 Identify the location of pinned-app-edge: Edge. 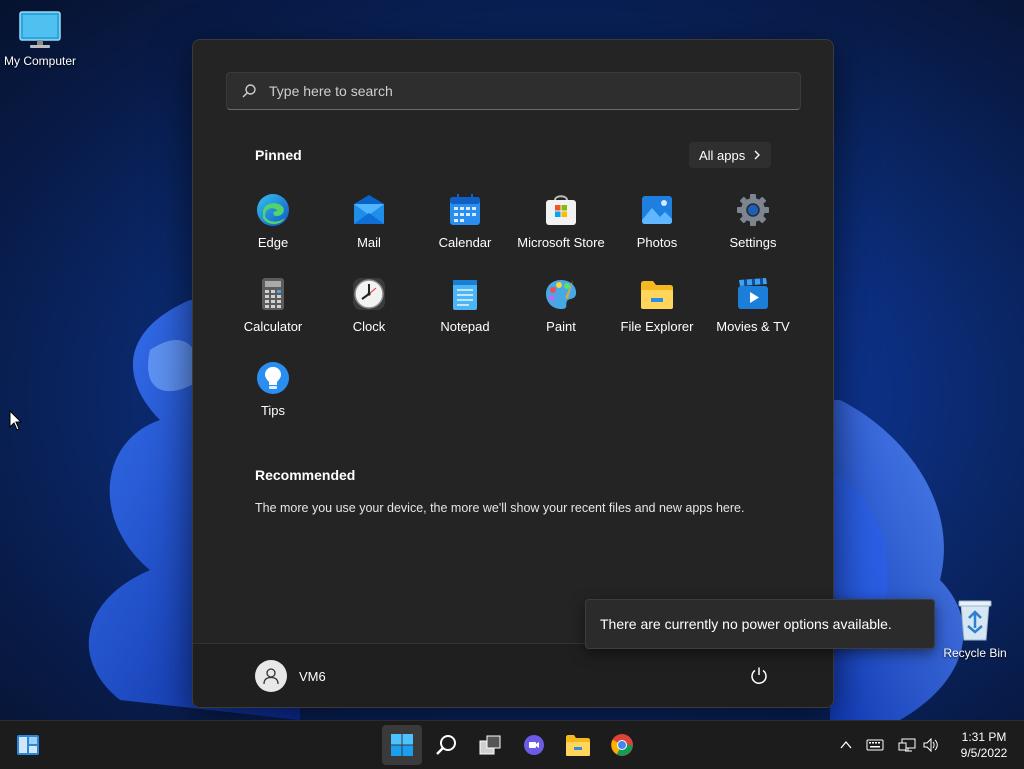
(273, 232).